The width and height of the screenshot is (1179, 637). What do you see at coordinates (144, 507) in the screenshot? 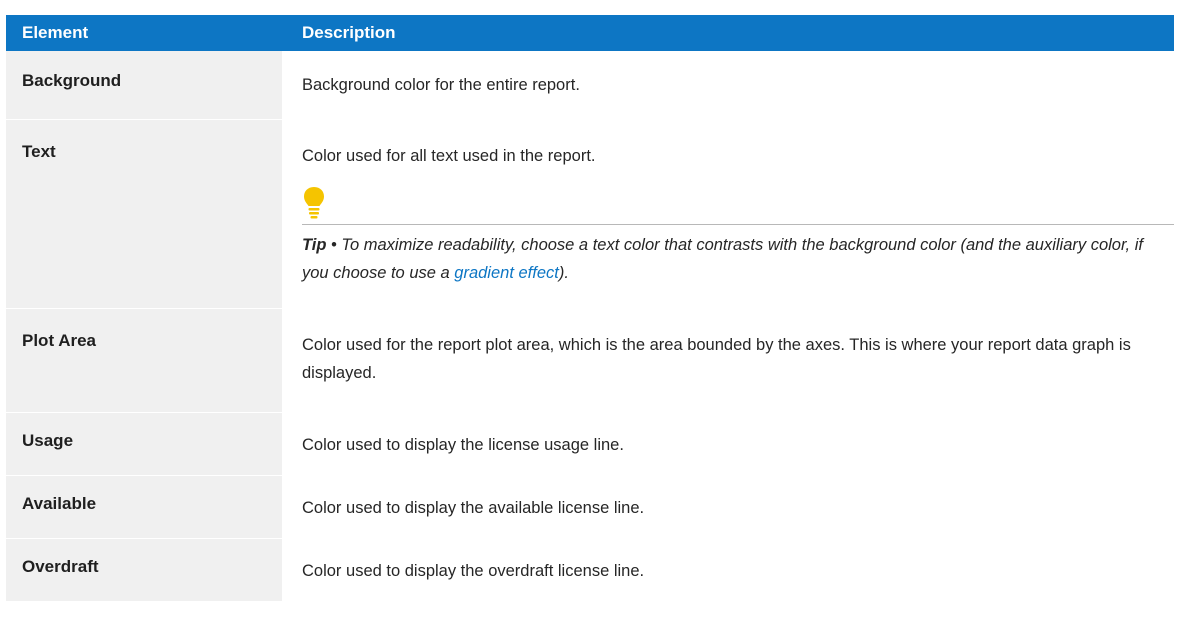
I see `row-element: Available` at bounding box center [144, 507].